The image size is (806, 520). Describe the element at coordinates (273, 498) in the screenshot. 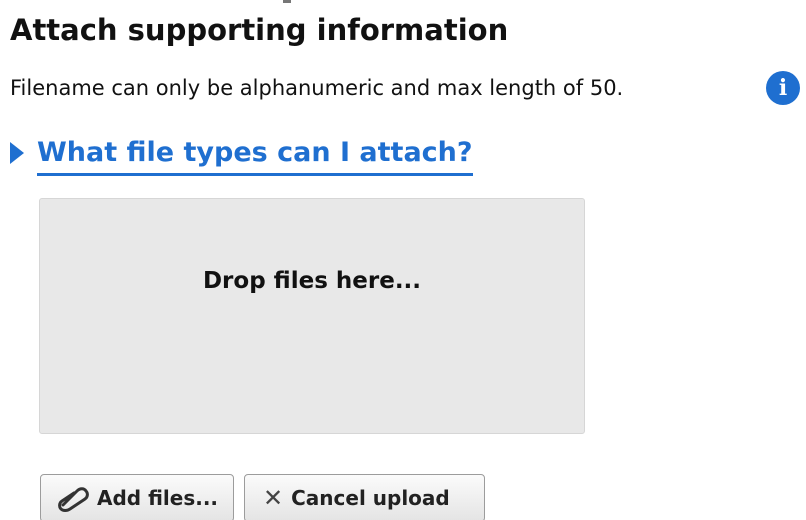

I see `close-icon: ✕` at that location.